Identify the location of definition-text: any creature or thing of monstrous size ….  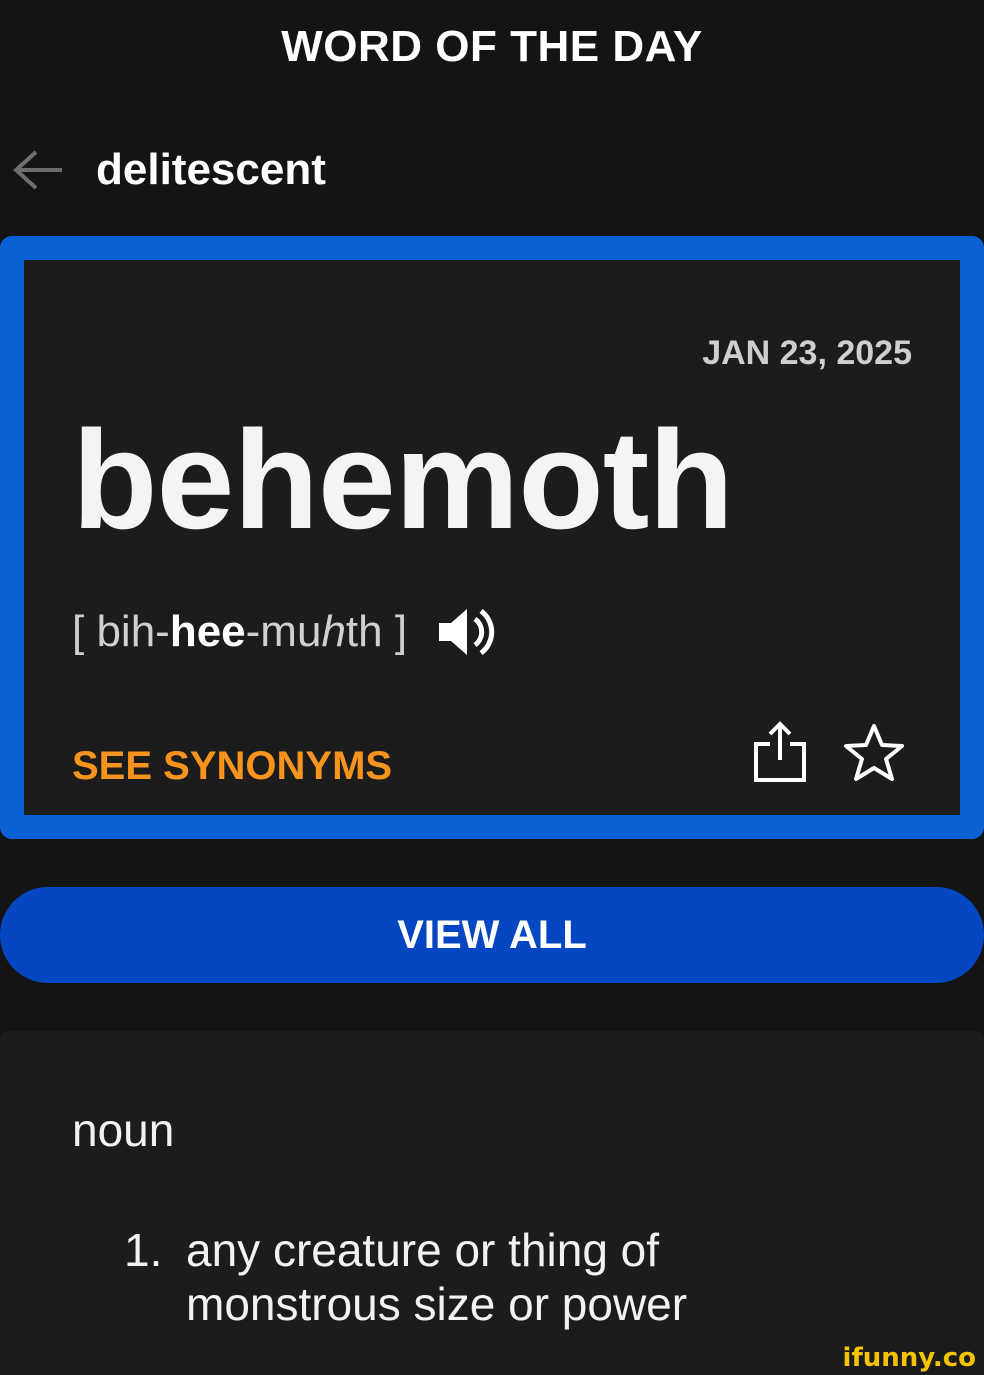
(437, 1277).